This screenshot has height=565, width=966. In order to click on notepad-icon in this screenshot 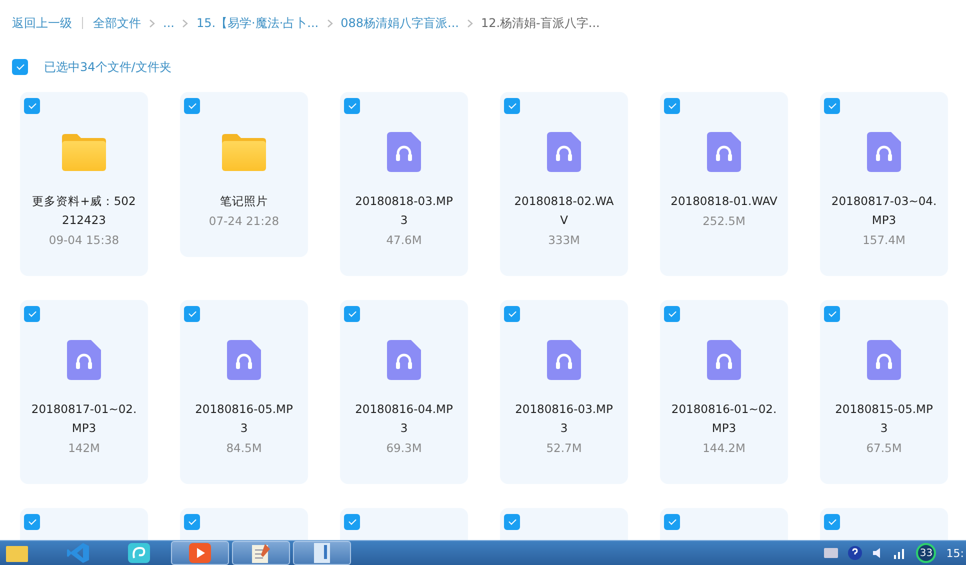, I will do `click(261, 553)`.